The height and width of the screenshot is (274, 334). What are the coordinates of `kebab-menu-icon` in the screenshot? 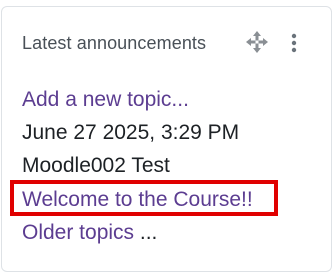 It's located at (294, 43).